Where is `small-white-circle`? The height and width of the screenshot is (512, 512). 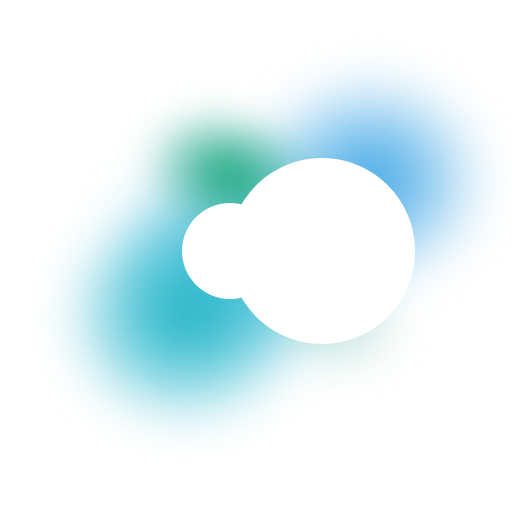
small-white-circle is located at coordinates (230, 251).